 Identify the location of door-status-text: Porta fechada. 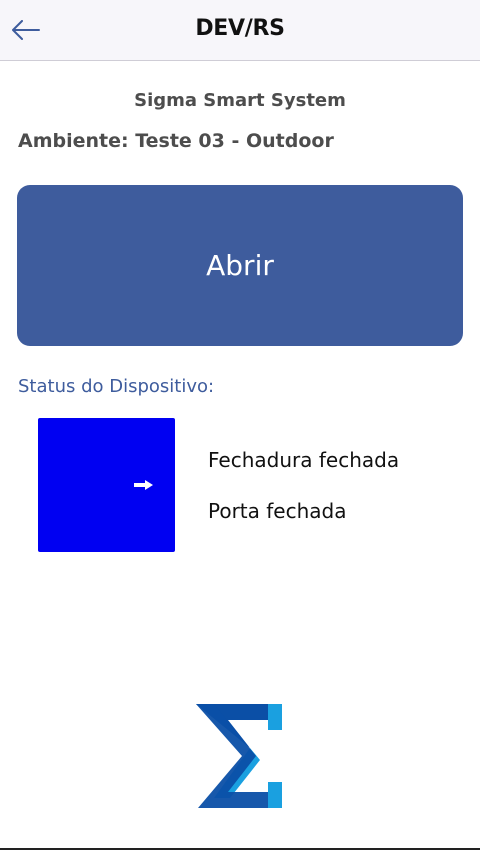
(277, 511).